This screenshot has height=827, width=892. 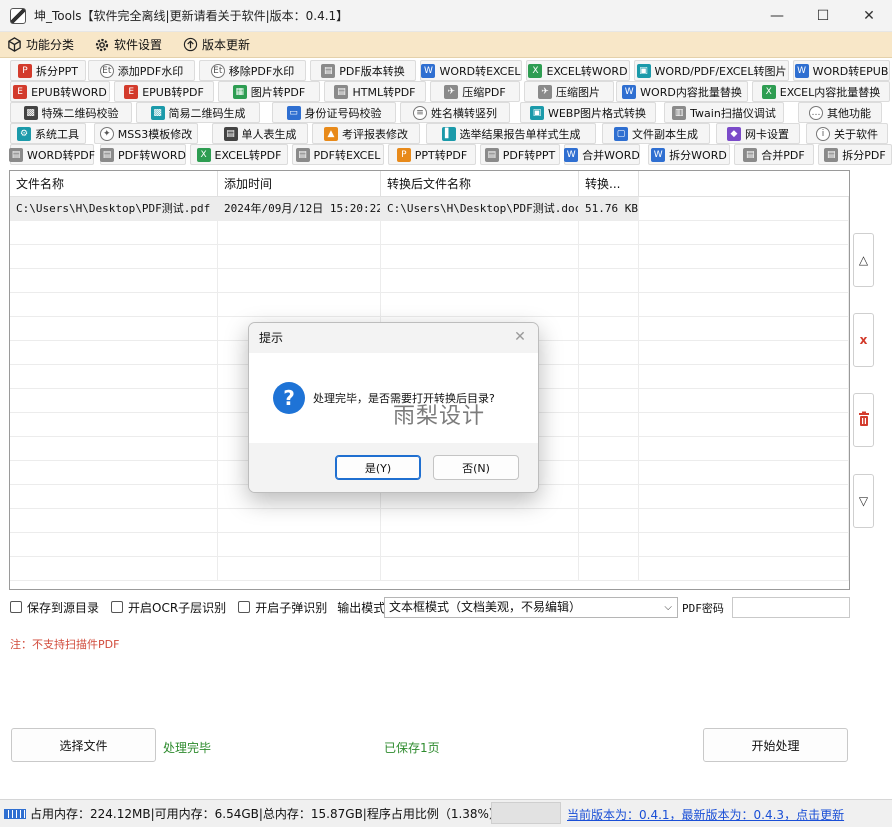 I want to click on tool-button: ▤ HTML转PDF, so click(x=375, y=91).